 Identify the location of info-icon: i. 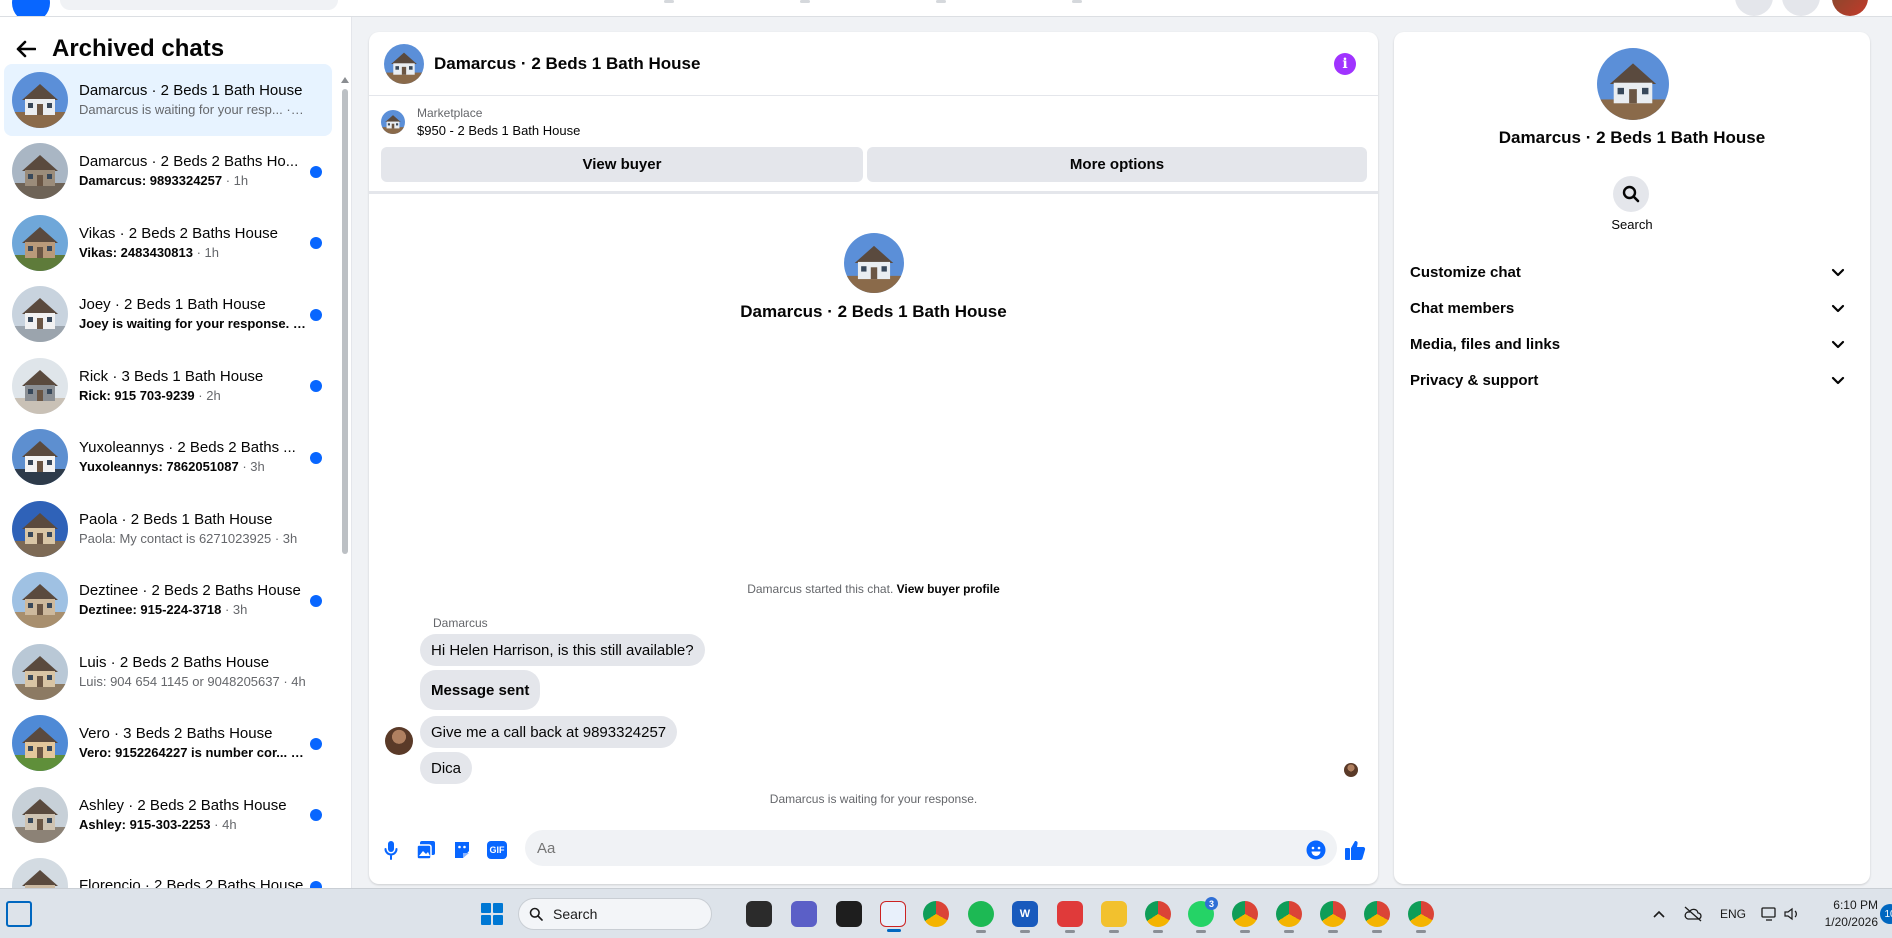
(1345, 64).